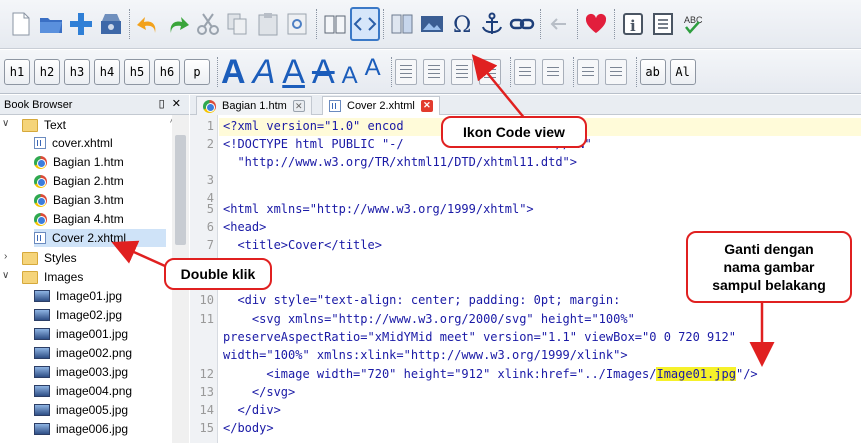 The image size is (861, 443). Describe the element at coordinates (652, 71) in the screenshot. I see `lowercase-button: ab` at that location.